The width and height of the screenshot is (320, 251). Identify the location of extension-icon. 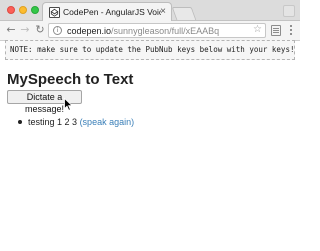
(276, 30).